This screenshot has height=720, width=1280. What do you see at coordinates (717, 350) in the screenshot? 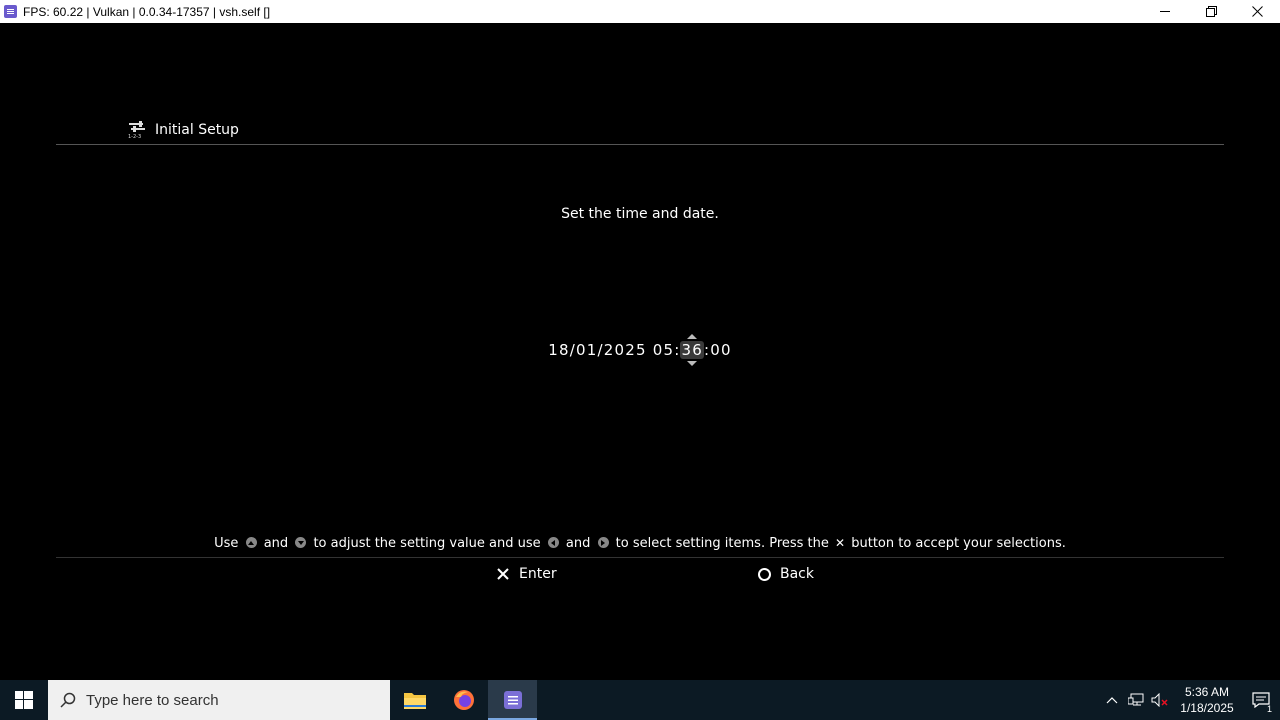
I see `datetime-after: :00` at bounding box center [717, 350].